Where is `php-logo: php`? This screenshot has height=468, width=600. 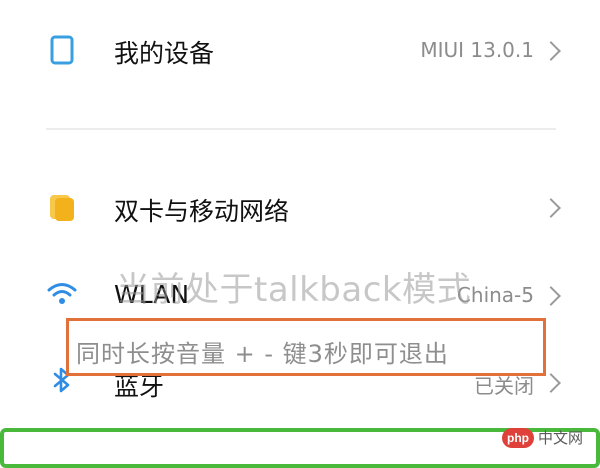
php-logo: php is located at coordinates (518, 438).